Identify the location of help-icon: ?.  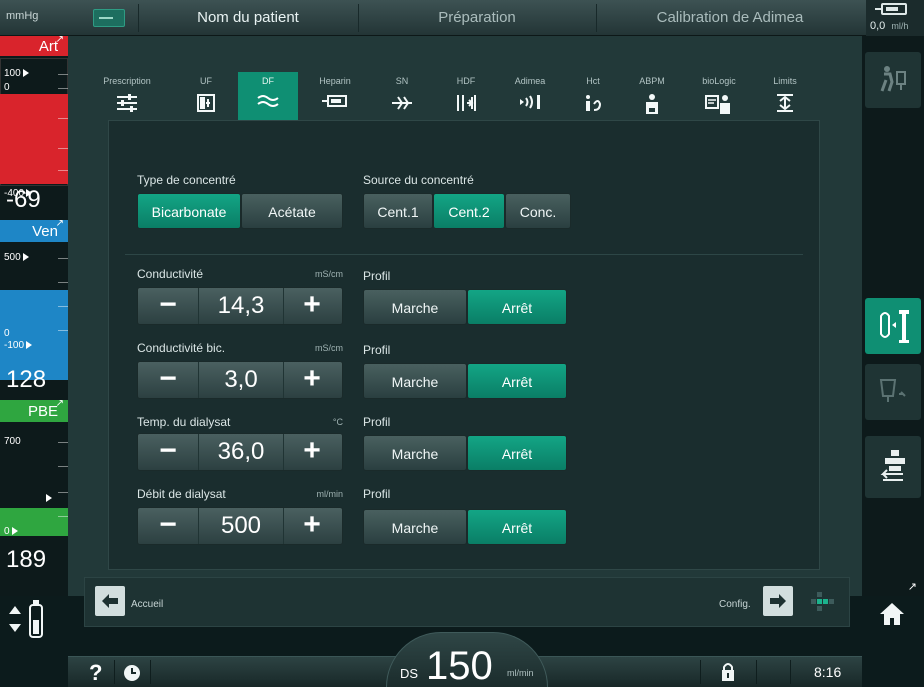
(95, 673).